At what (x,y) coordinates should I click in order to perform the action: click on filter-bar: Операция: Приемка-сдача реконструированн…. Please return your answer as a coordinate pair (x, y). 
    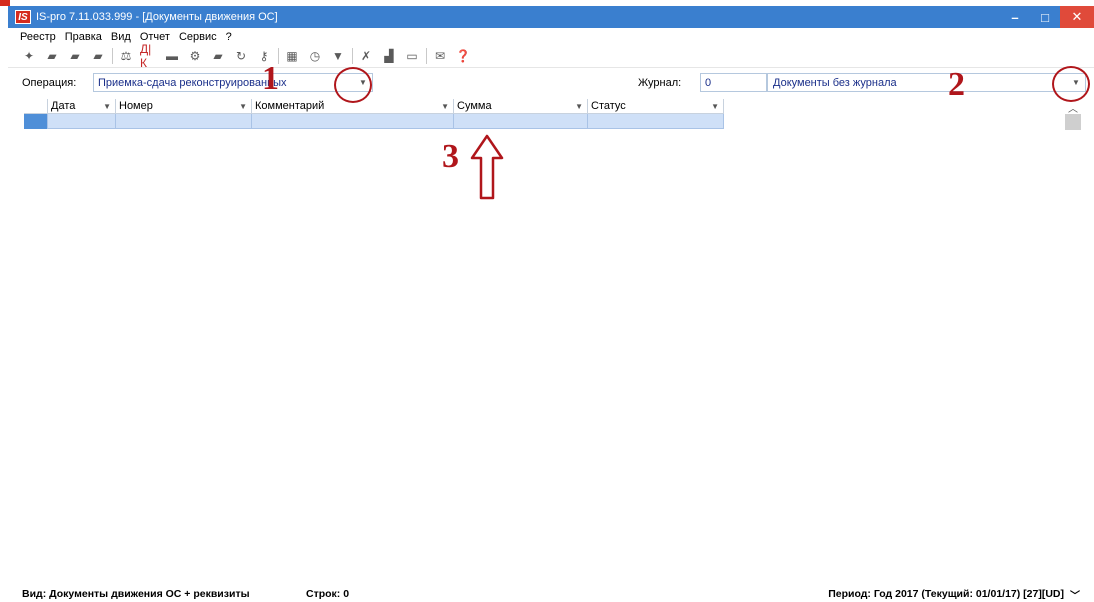
    Looking at the image, I should click on (551, 83).